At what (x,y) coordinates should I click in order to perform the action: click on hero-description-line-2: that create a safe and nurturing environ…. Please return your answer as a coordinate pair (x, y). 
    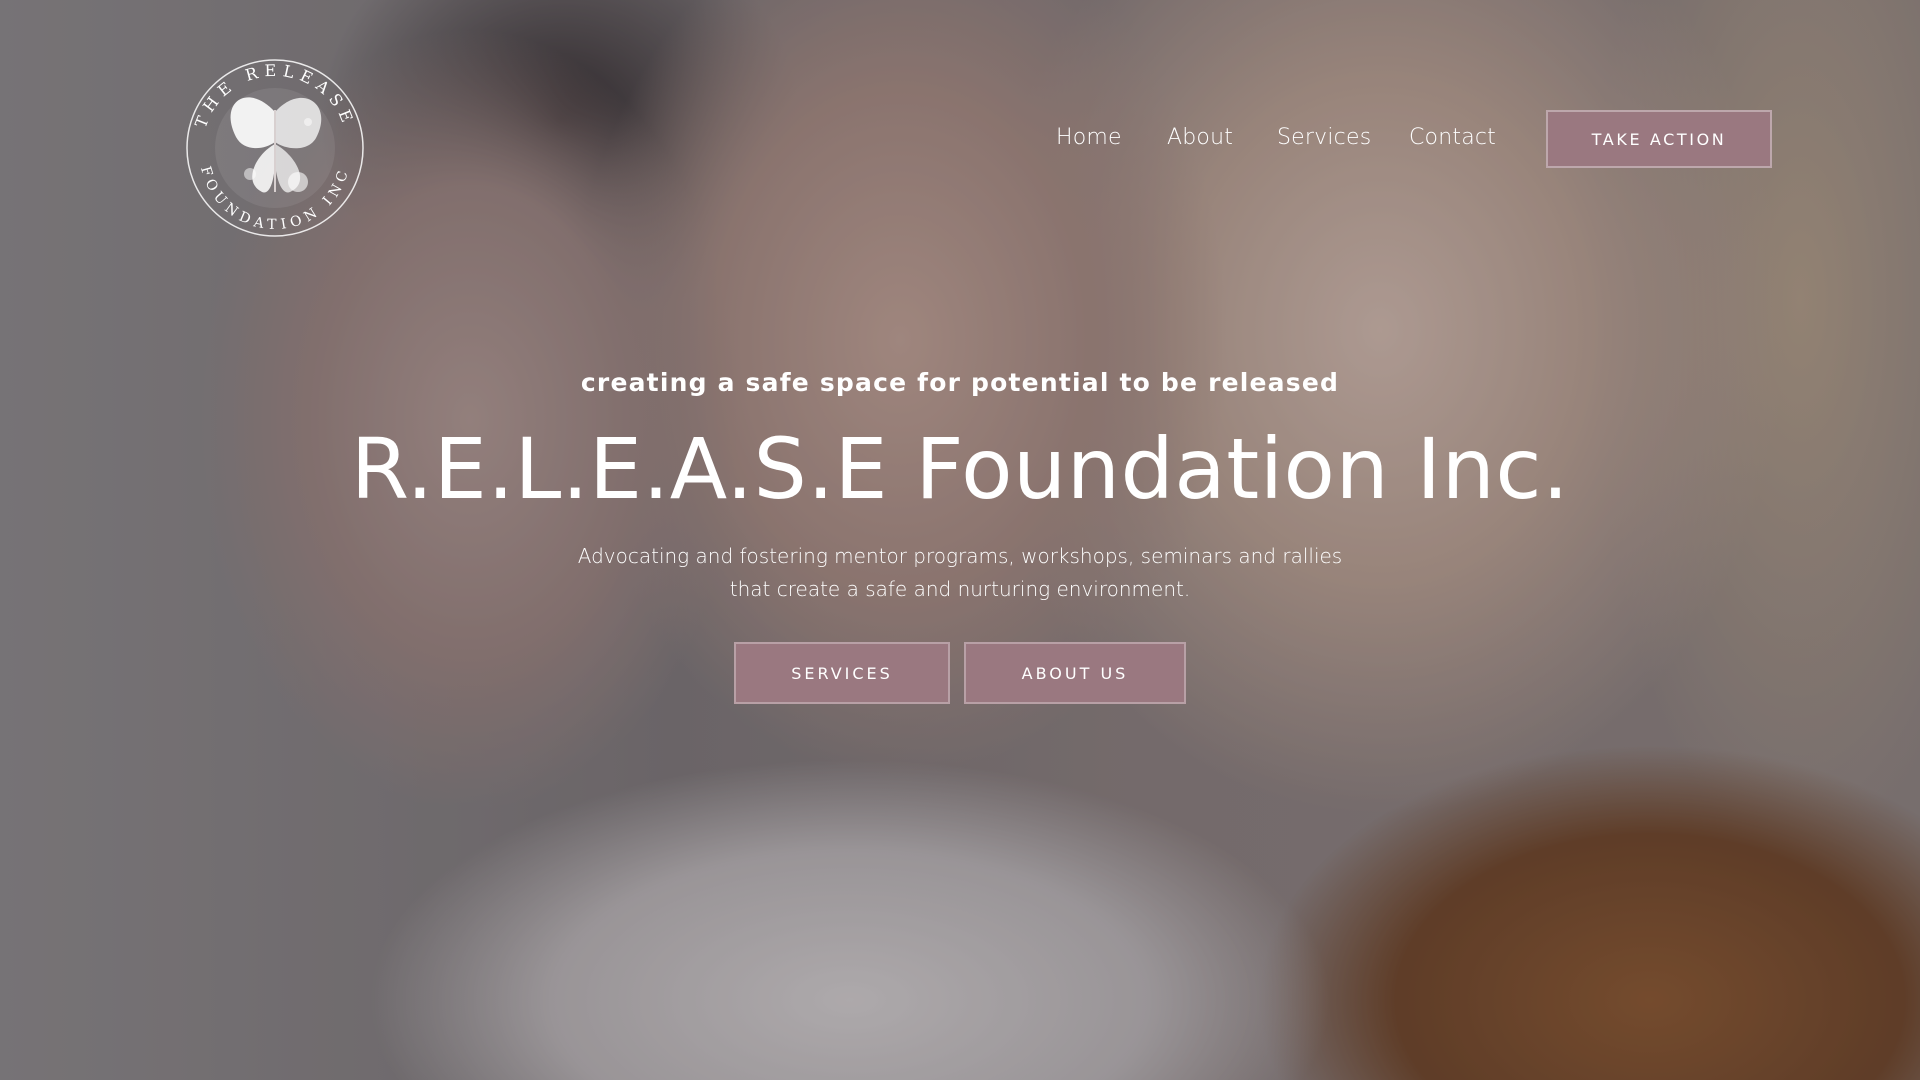
    Looking at the image, I should click on (960, 589).